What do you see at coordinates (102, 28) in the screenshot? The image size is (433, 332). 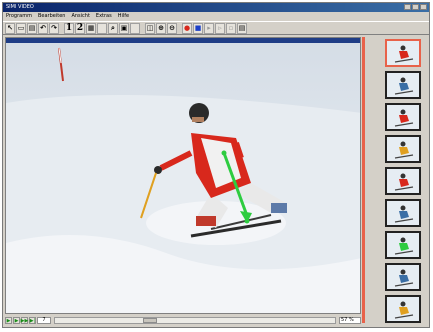 I see `blank-button` at bounding box center [102, 28].